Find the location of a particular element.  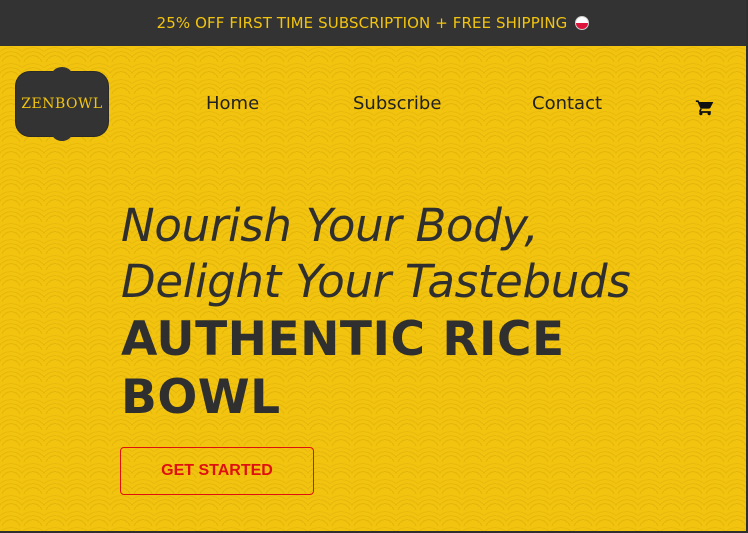

tagline-line-2: Delight Your Tastebuds is located at coordinates (376, 281).